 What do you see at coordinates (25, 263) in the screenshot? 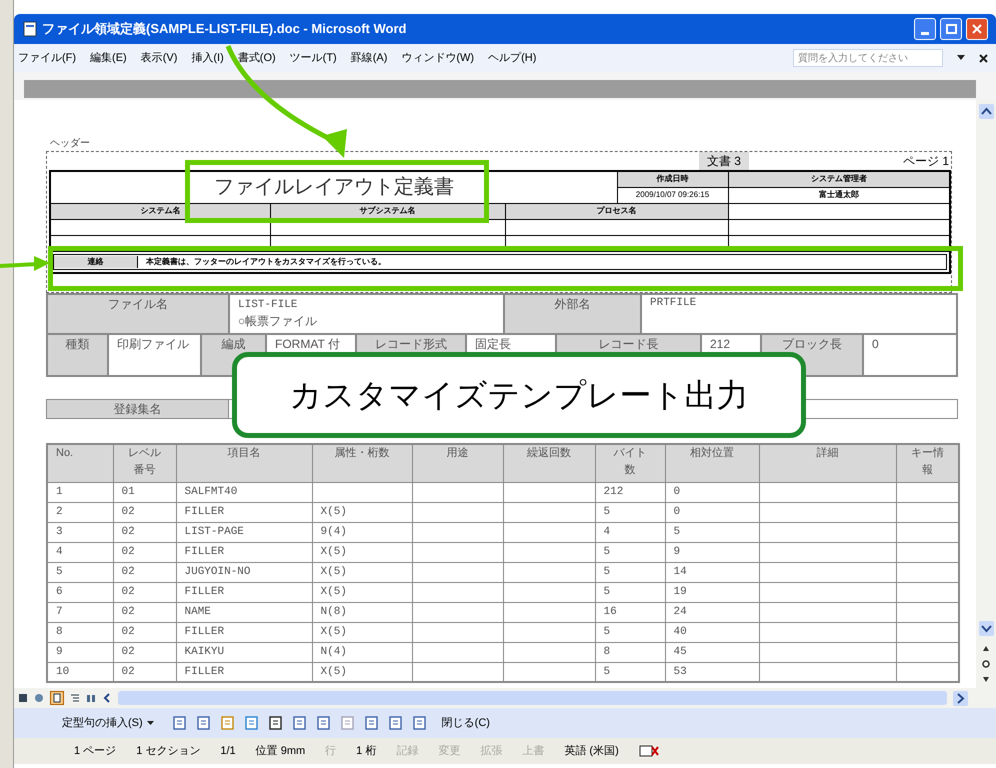
I see `arrow` at bounding box center [25, 263].